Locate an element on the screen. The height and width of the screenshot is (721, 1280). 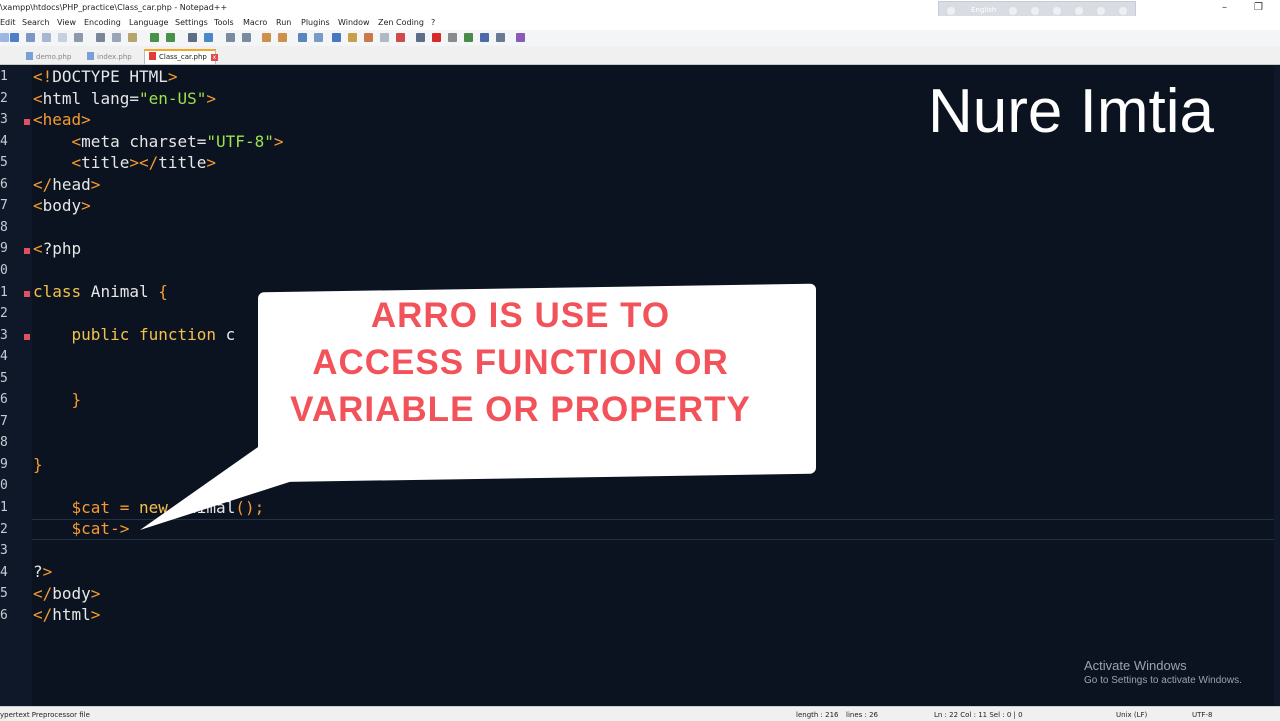
tab-label: Class_car.php is located at coordinates (183, 57).